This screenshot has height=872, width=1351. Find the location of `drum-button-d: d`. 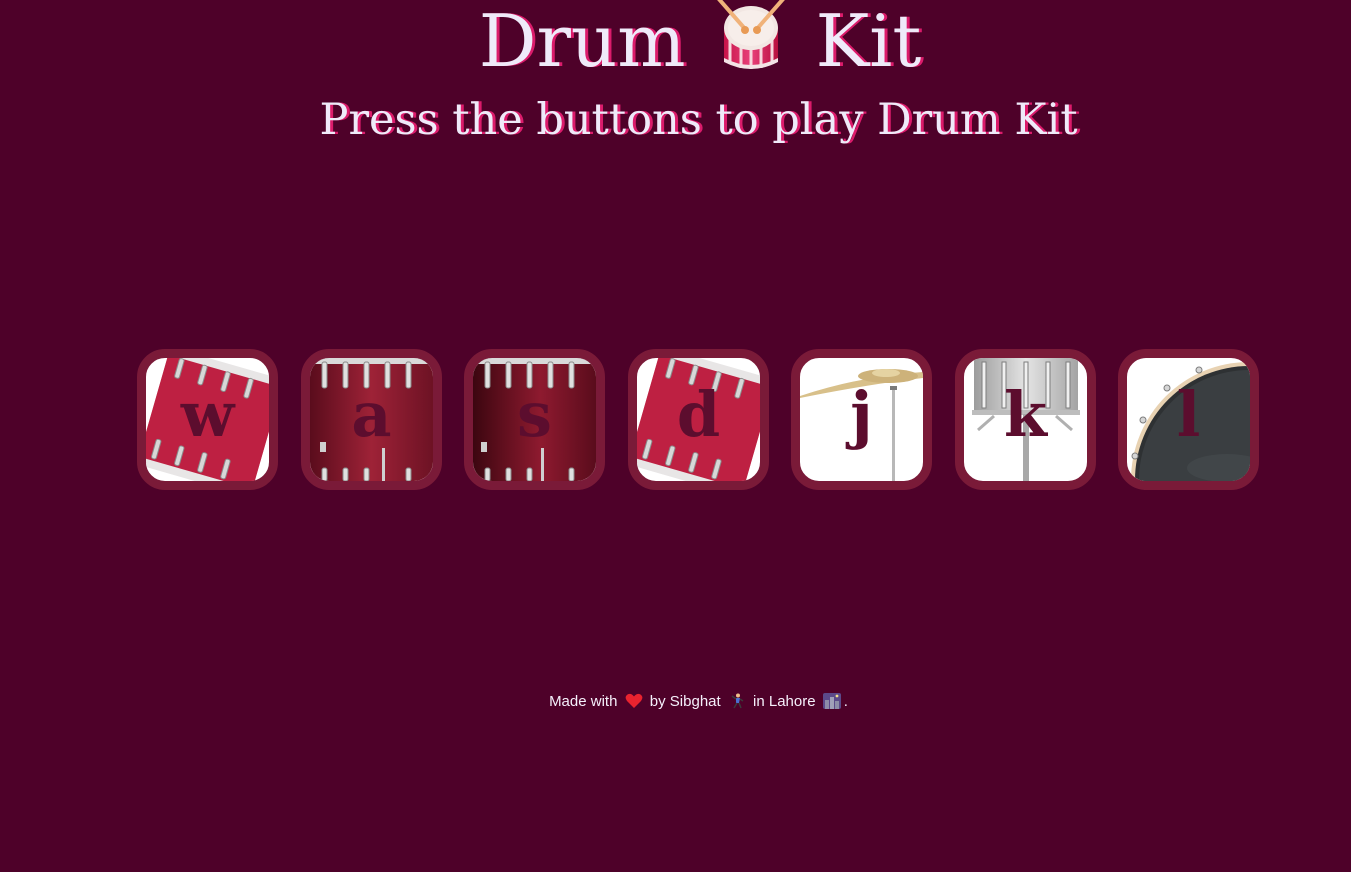

drum-button-d: d is located at coordinates (698, 419).